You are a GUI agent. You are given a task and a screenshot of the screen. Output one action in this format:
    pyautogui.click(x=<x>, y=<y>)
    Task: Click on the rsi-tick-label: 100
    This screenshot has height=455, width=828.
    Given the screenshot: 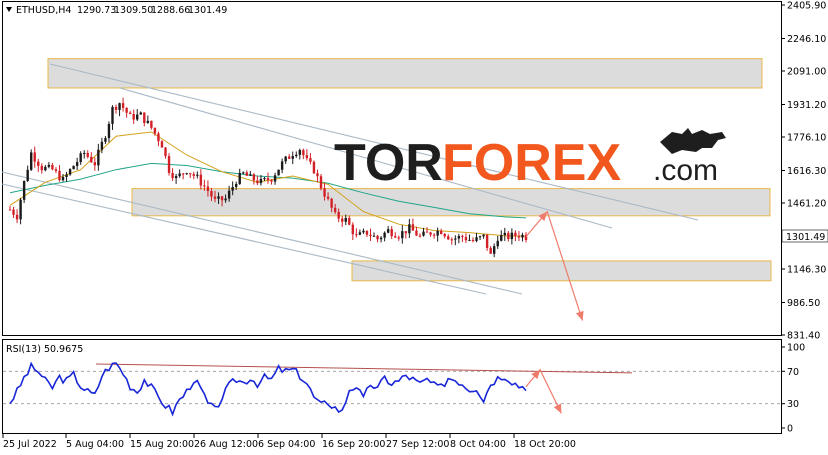 What is the action you would take?
    pyautogui.click(x=796, y=348)
    